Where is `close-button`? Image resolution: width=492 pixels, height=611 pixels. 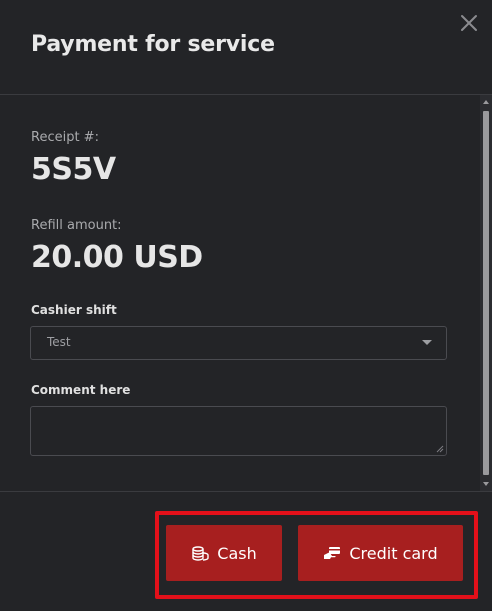
close-button is located at coordinates (469, 23).